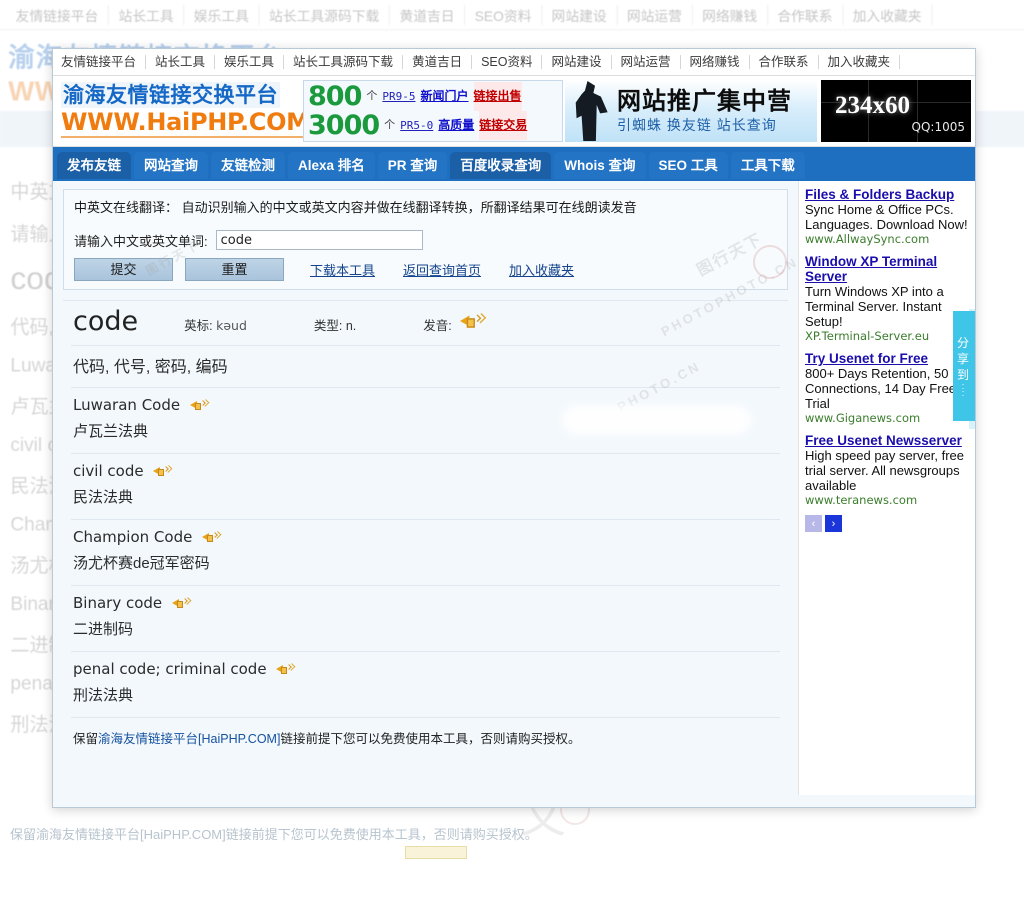 The image size is (1024, 906). Describe the element at coordinates (507, 62) in the screenshot. I see `top-link-seo: SEO资料` at that location.